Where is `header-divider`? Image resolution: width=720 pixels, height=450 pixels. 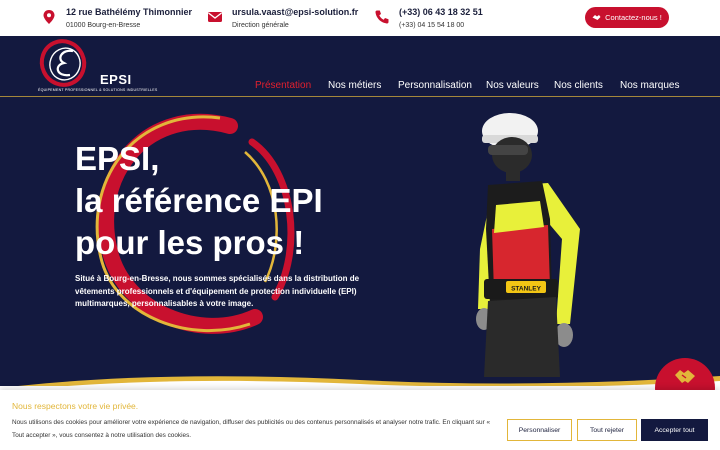
header-divider is located at coordinates (360, 96).